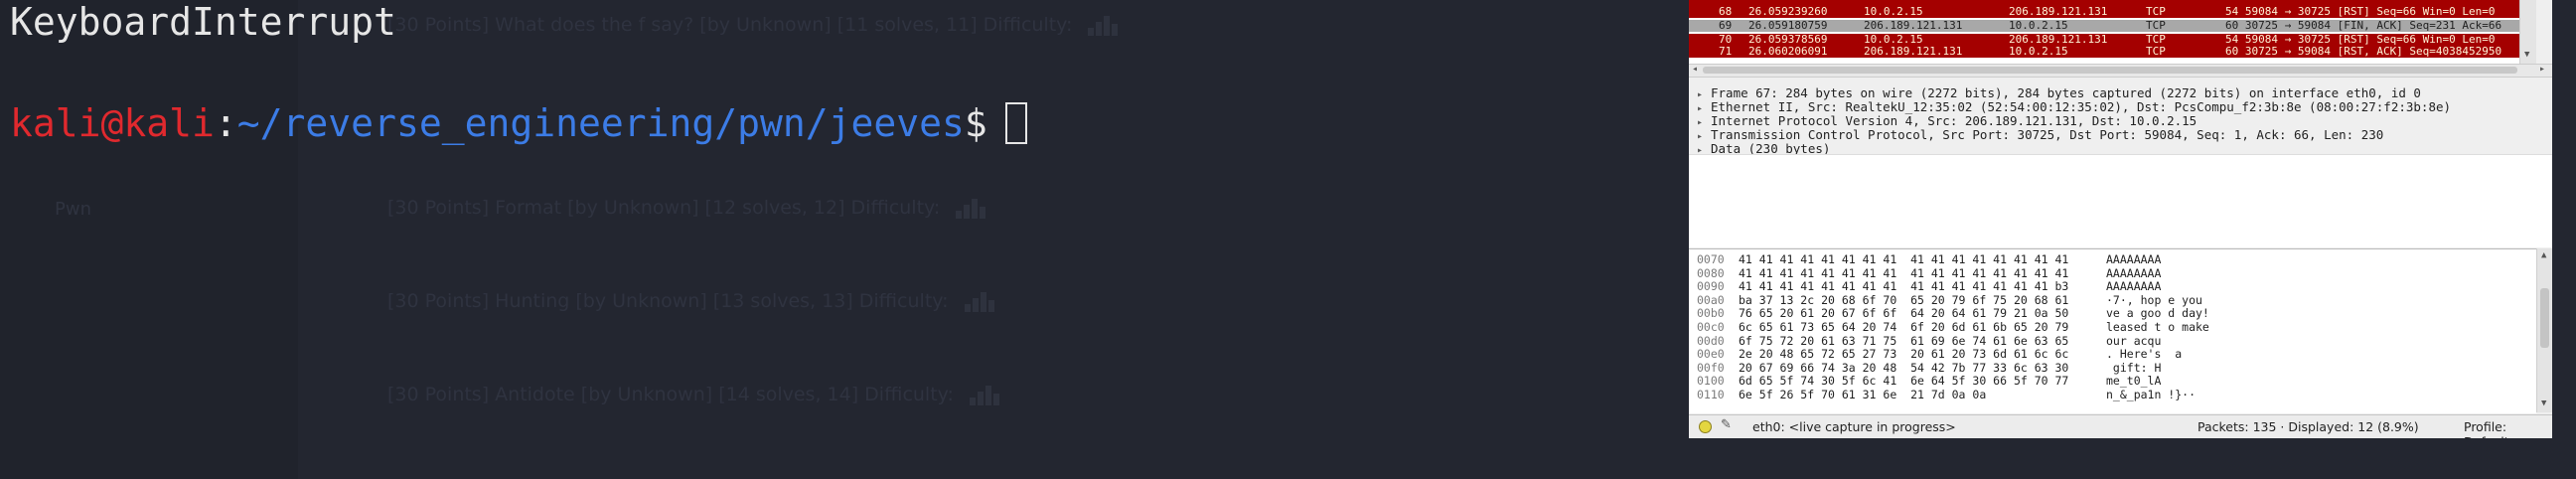  I want to click on hex-ascii: . Here's a, so click(2144, 354).